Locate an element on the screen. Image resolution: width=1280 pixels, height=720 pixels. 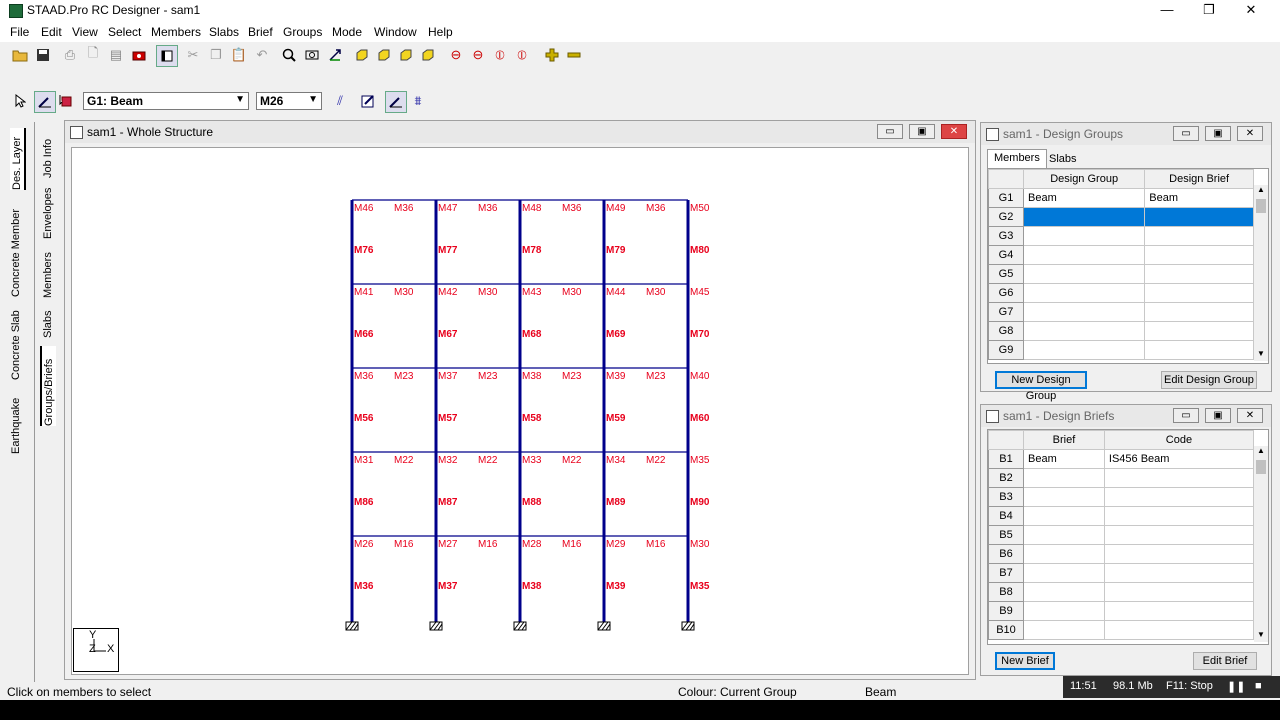
menu-window: Window is located at coordinates (395, 32).